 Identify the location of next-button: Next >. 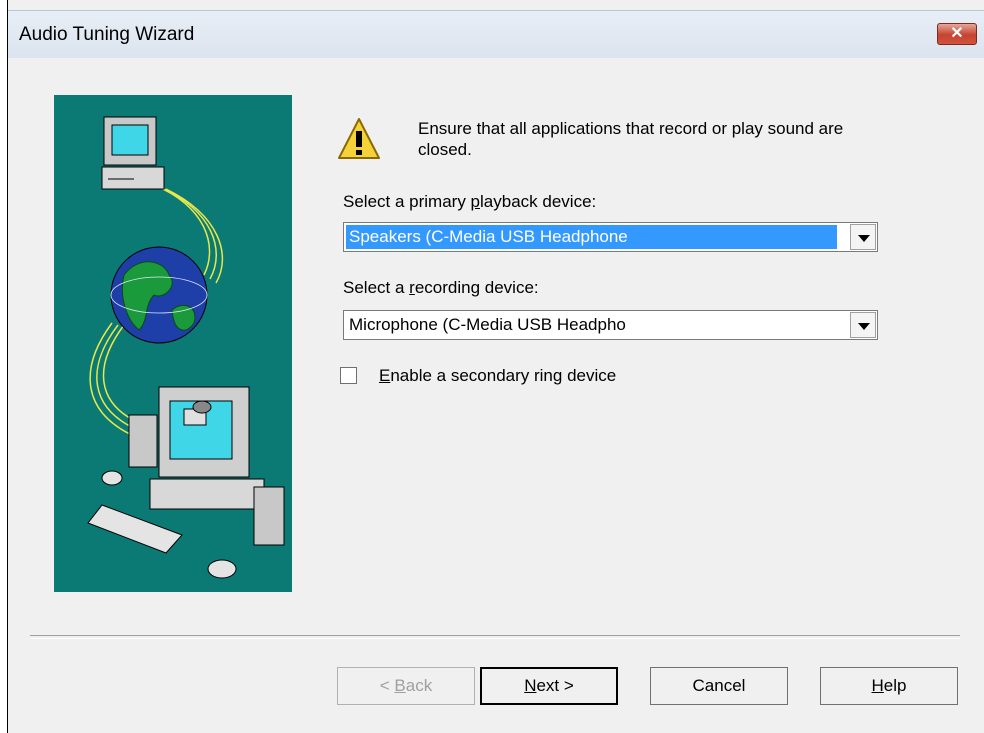
(549, 686).